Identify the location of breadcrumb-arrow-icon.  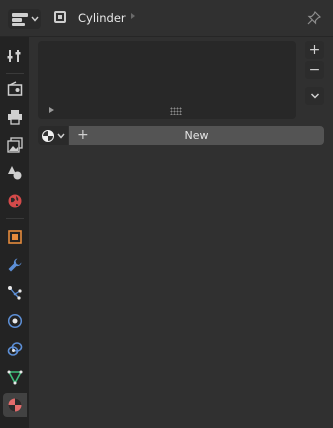
(133, 16).